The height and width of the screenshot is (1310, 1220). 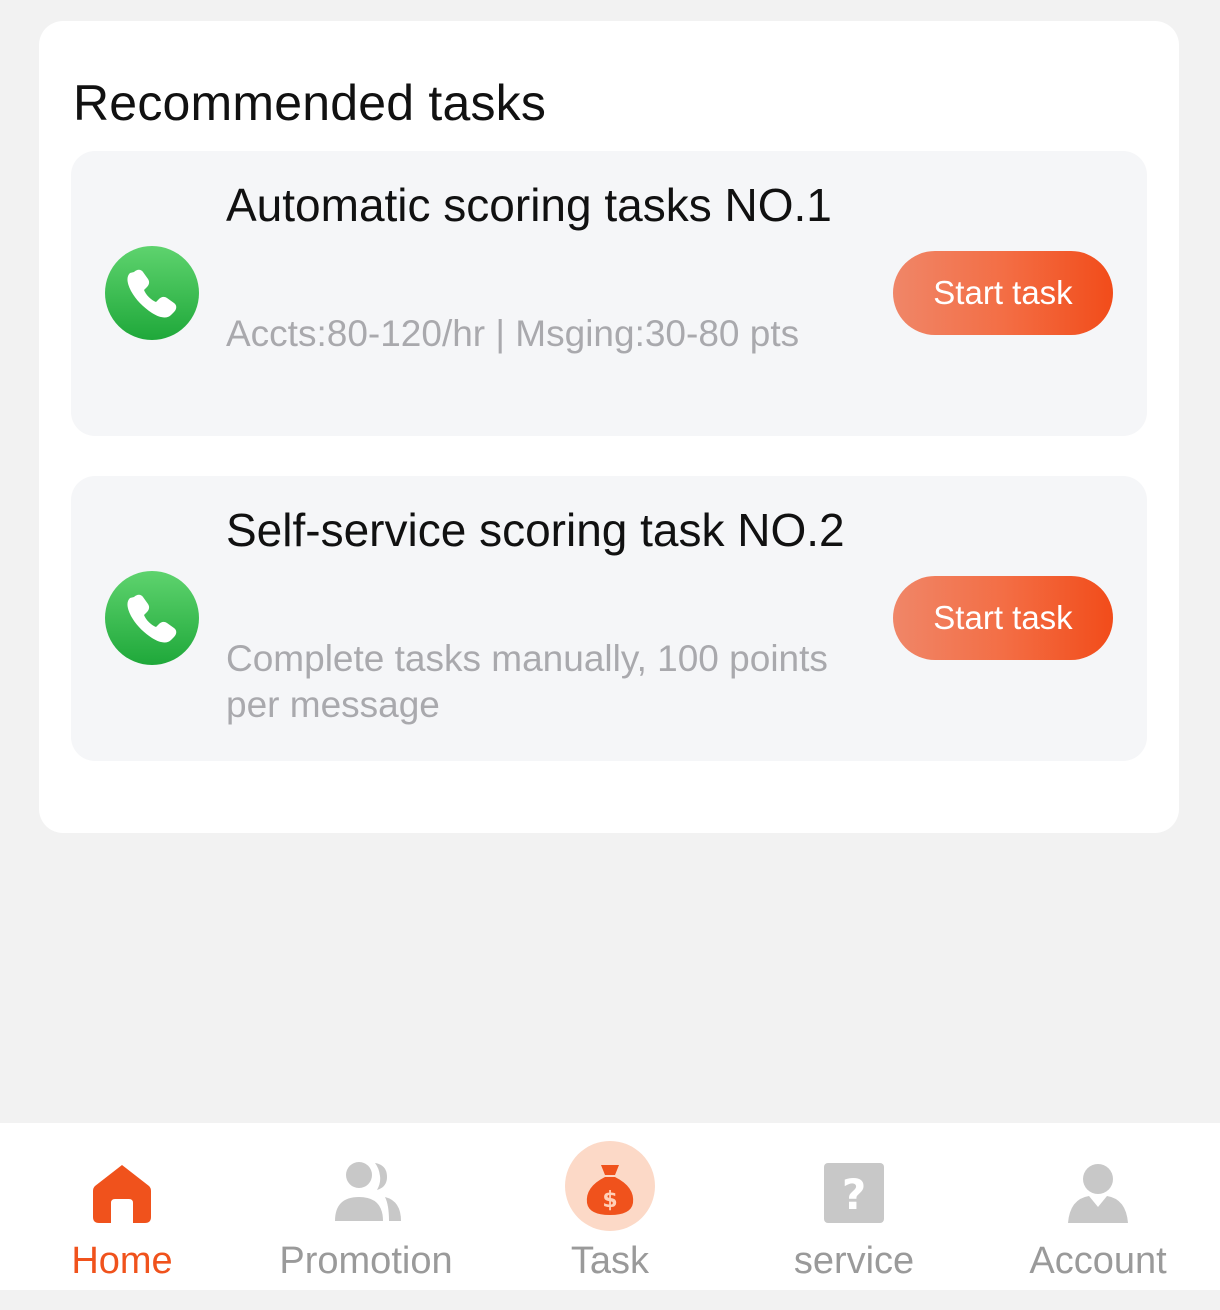 I want to click on tab-service: ? service, so click(x=854, y=1206).